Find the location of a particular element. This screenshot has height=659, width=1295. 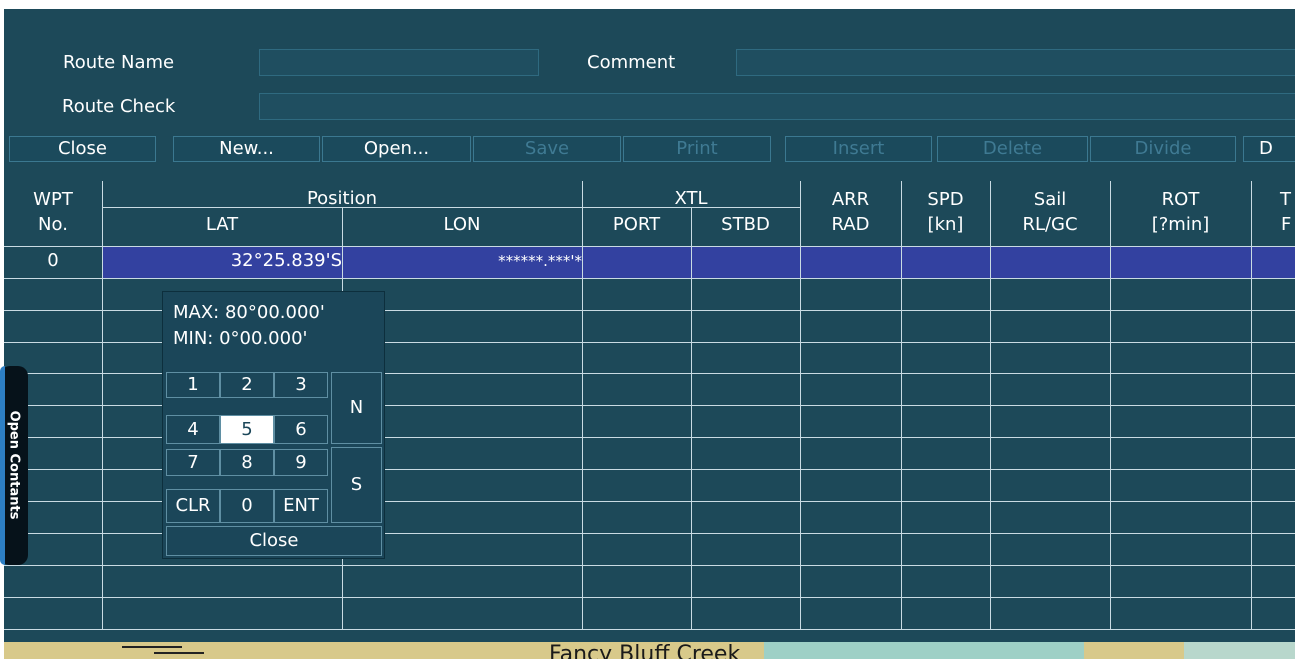

header-port: PORT is located at coordinates (636, 224).